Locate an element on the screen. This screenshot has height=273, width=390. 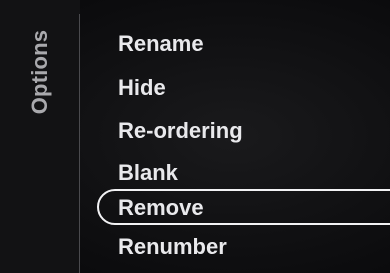
menu-item-re-ordering: Re-ordering is located at coordinates (180, 131).